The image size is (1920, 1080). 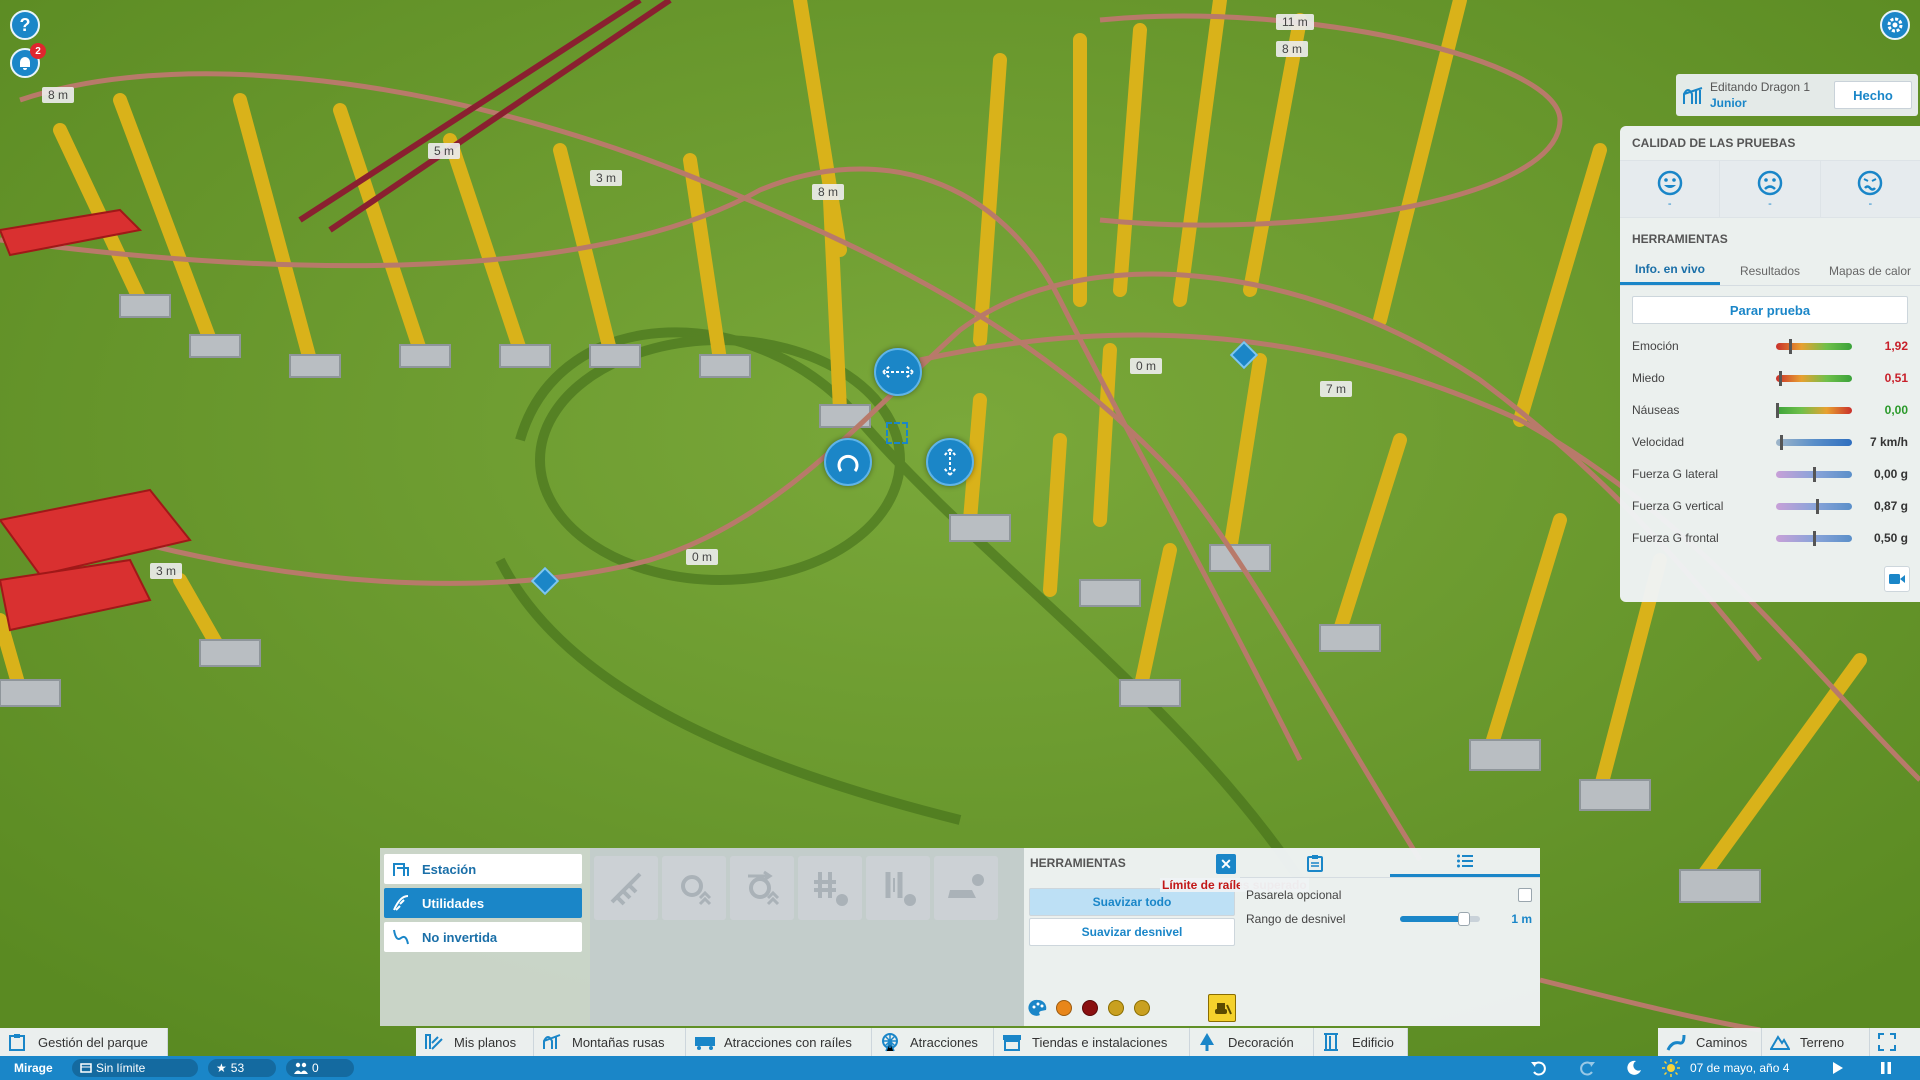 I want to click on menu-roller-coasters: Montañas rusas, so click(x=610, y=1042).